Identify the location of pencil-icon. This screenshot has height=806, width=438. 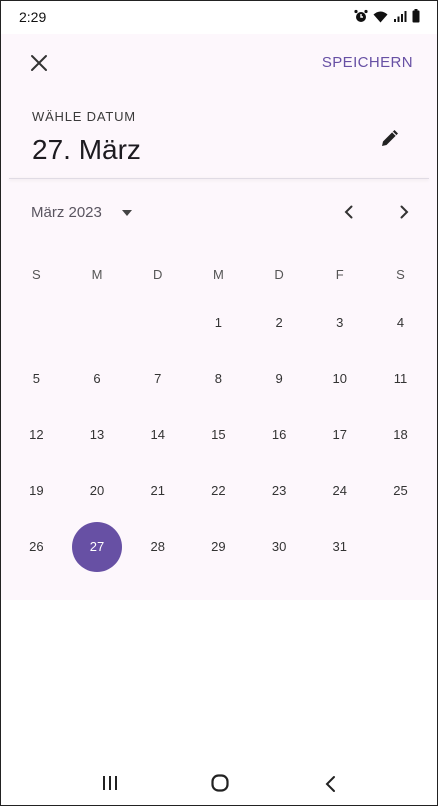
(390, 138).